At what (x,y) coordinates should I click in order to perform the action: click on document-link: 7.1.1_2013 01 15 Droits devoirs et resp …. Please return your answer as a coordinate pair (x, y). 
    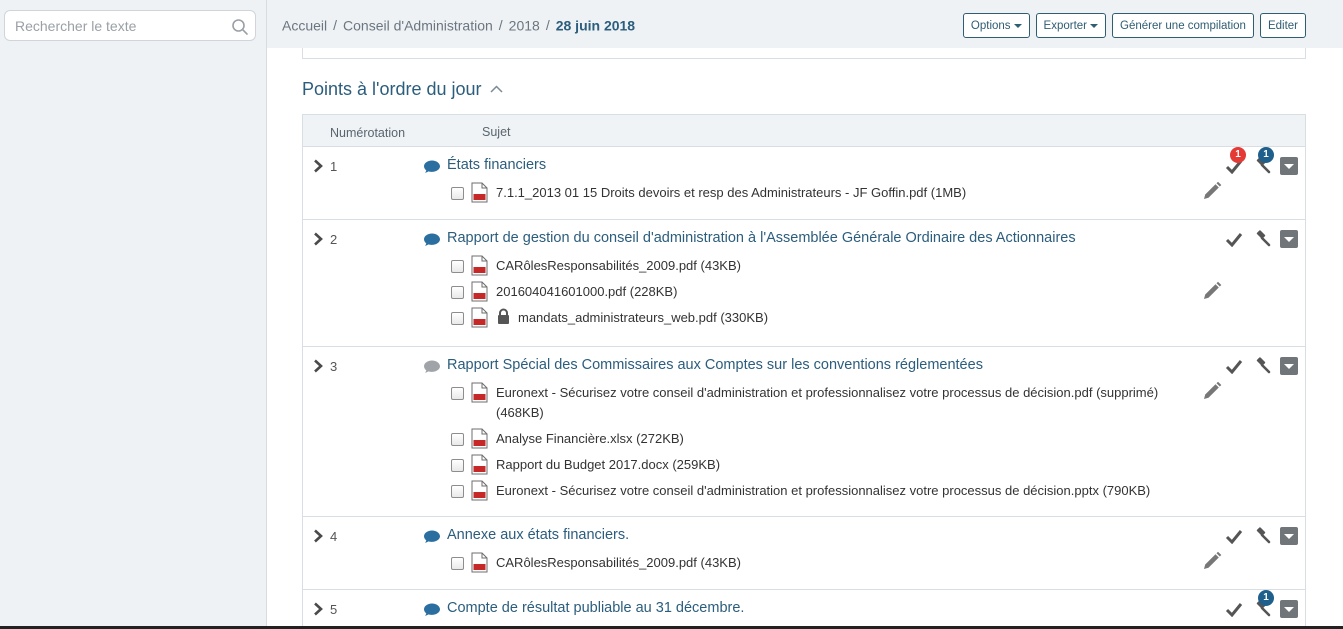
    Looking at the image, I should click on (731, 192).